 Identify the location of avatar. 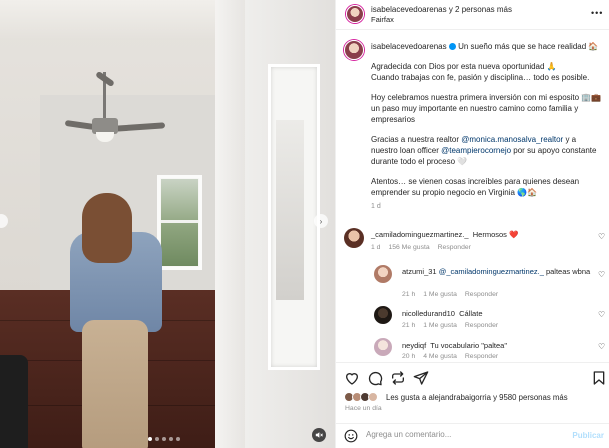
(355, 14).